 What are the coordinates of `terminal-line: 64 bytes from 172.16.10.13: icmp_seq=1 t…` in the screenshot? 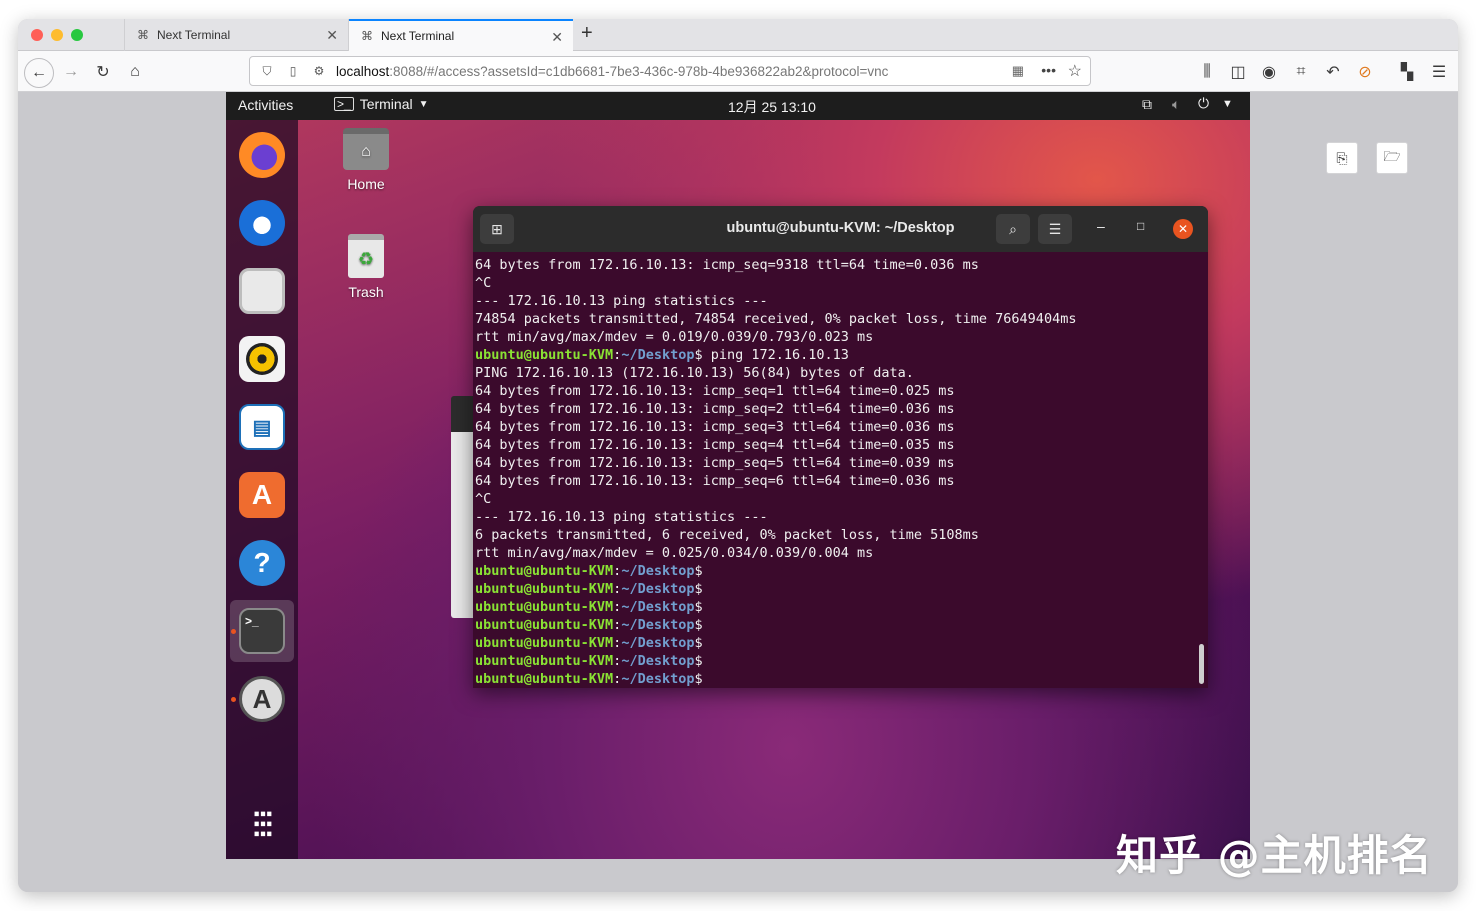 It's located at (715, 391).